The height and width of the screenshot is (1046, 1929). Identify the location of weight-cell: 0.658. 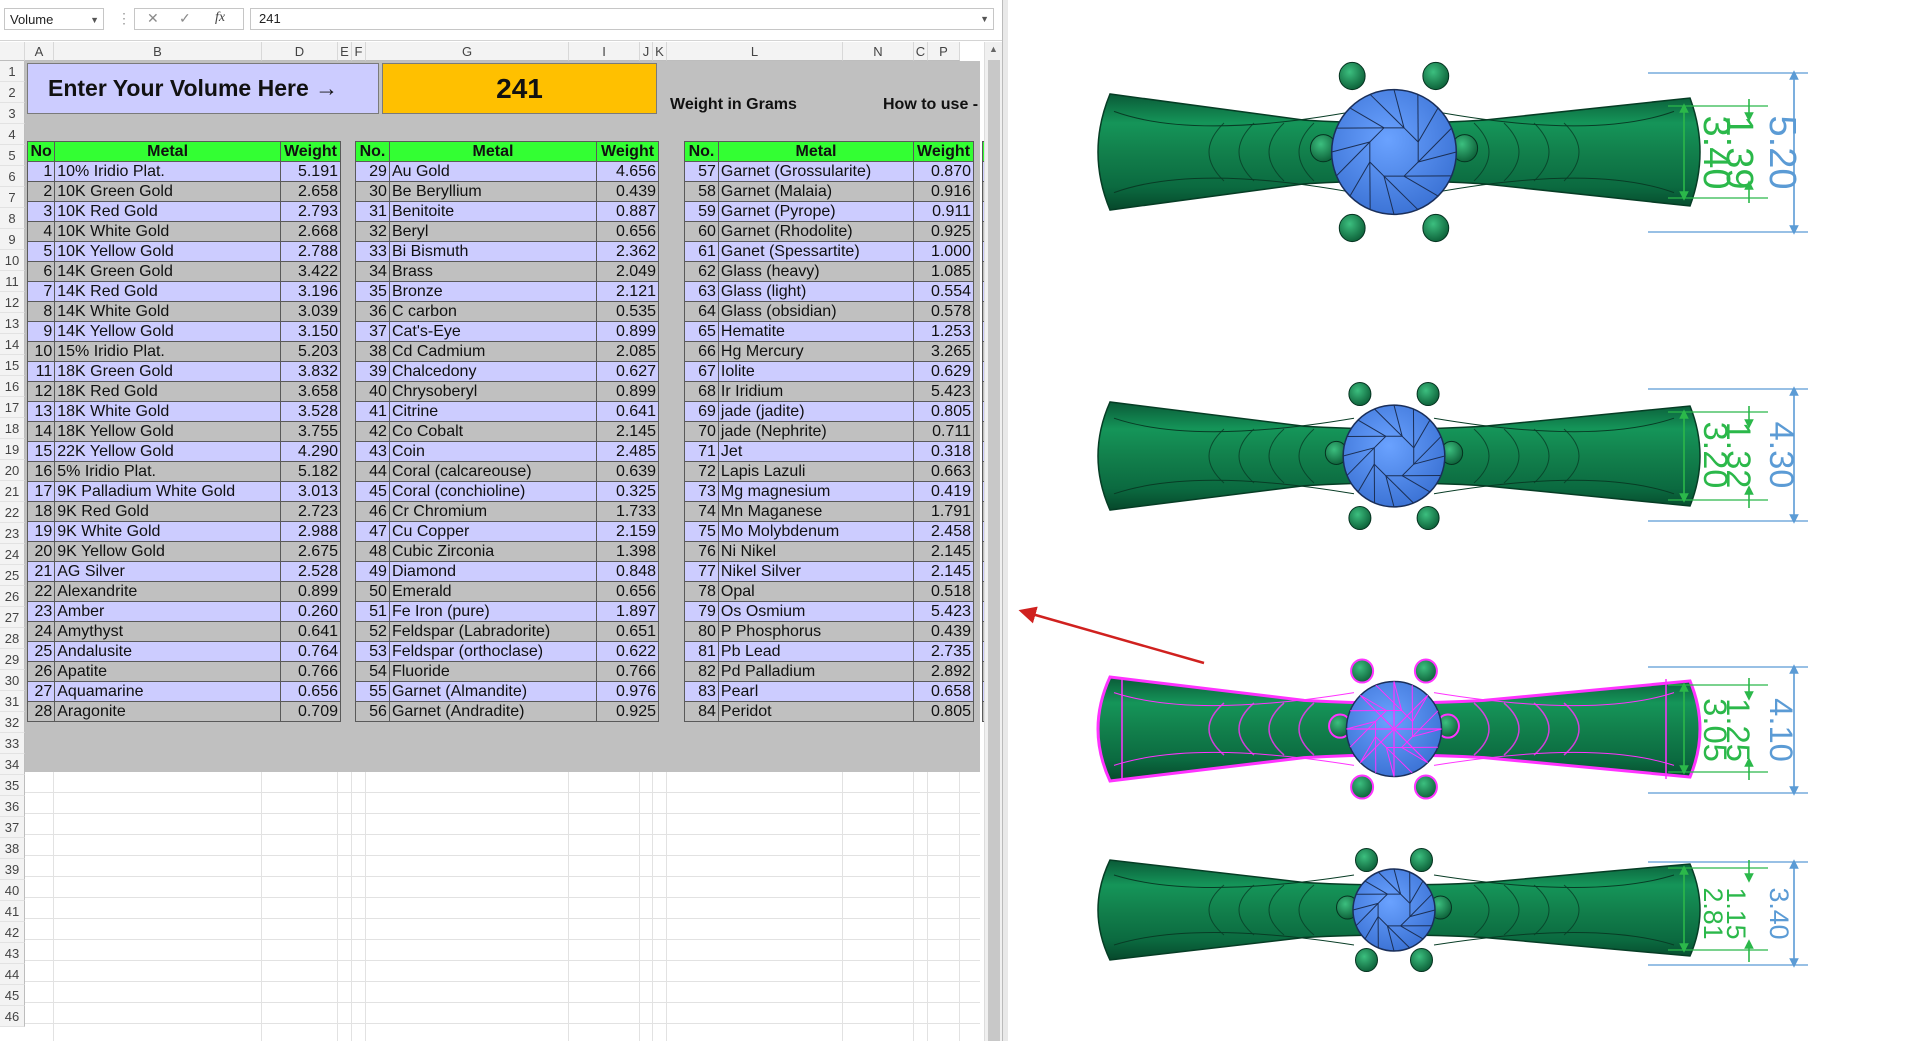
(944, 692).